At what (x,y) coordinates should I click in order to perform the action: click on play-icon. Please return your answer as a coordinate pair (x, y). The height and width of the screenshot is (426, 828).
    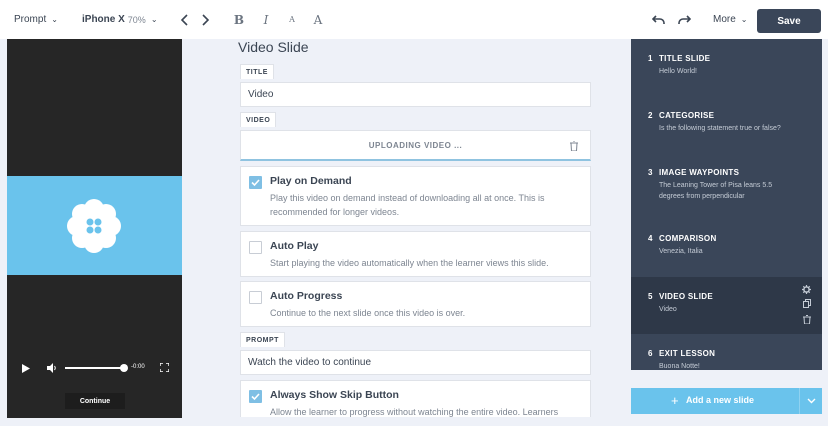
    Looking at the image, I should click on (26, 368).